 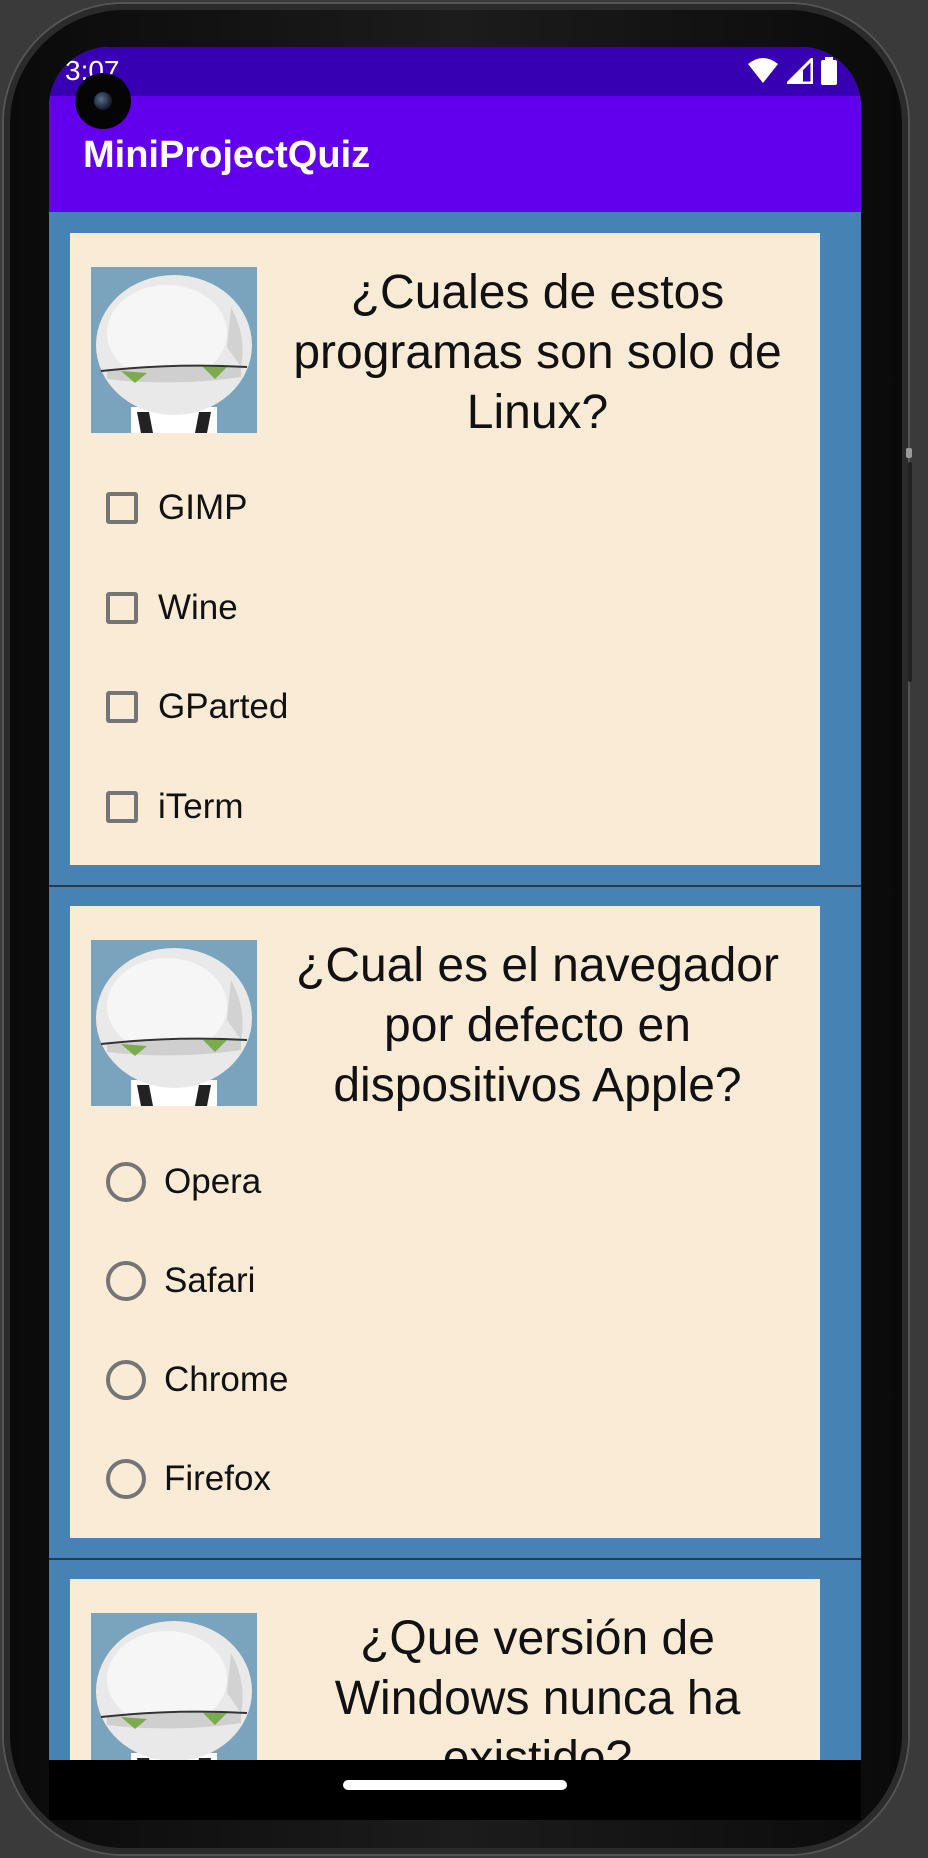 What do you see at coordinates (829, 71) in the screenshot?
I see `battery-icon` at bounding box center [829, 71].